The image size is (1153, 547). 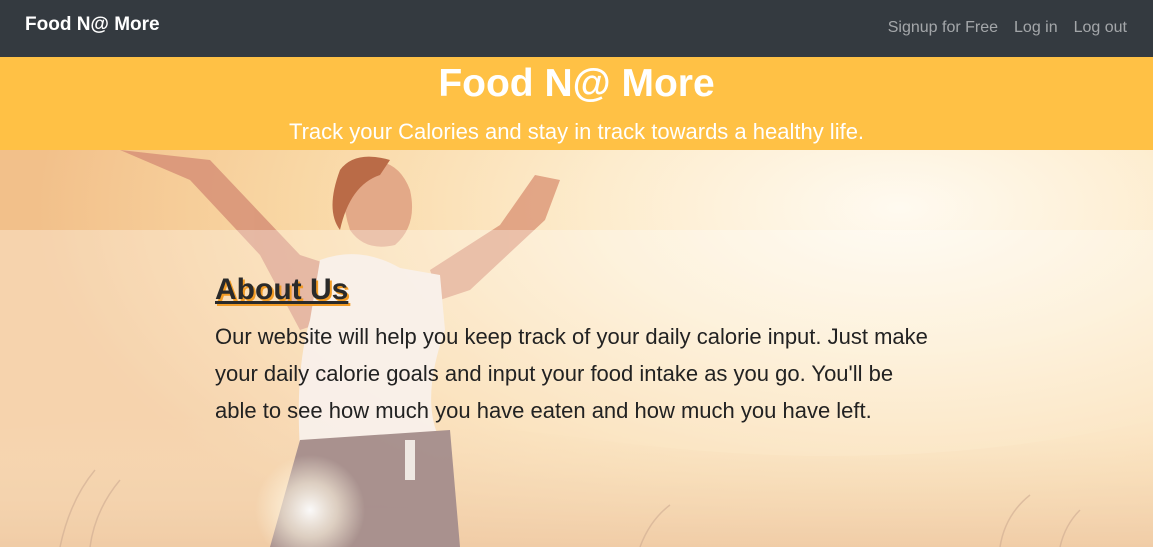 I want to click on nav-logout-link: Log out, so click(x=1100, y=28).